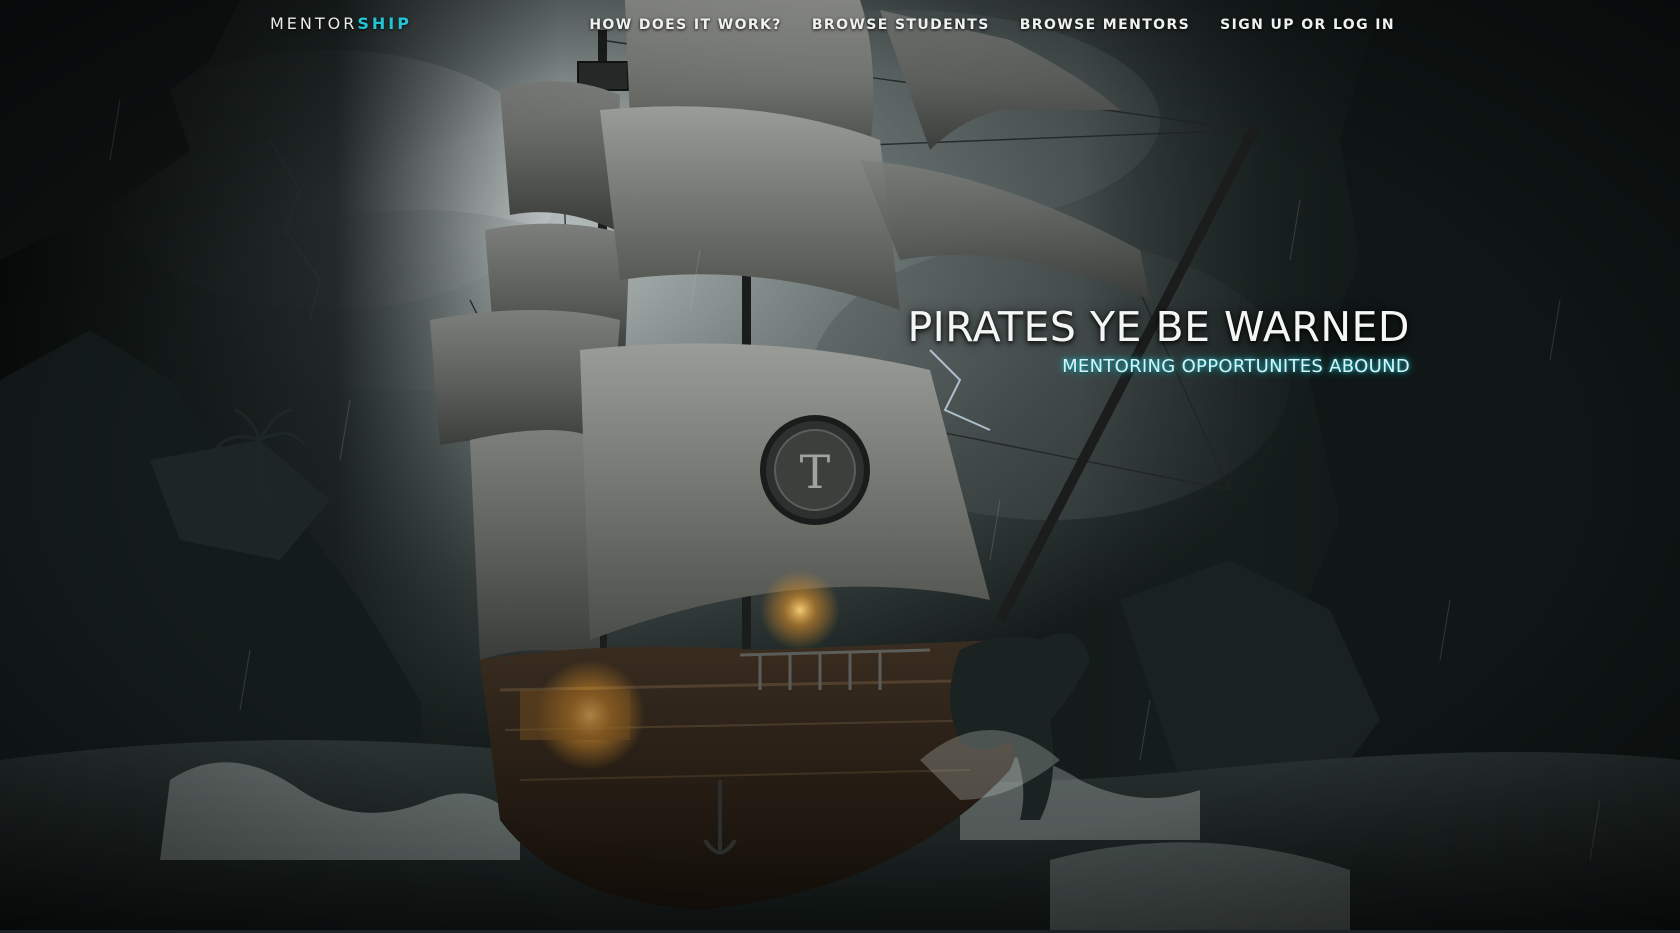 The image size is (1680, 933). What do you see at coordinates (1307, 25) in the screenshot?
I see `nav-sign-up-or-log-in: SIGN UP OR LOG IN` at bounding box center [1307, 25].